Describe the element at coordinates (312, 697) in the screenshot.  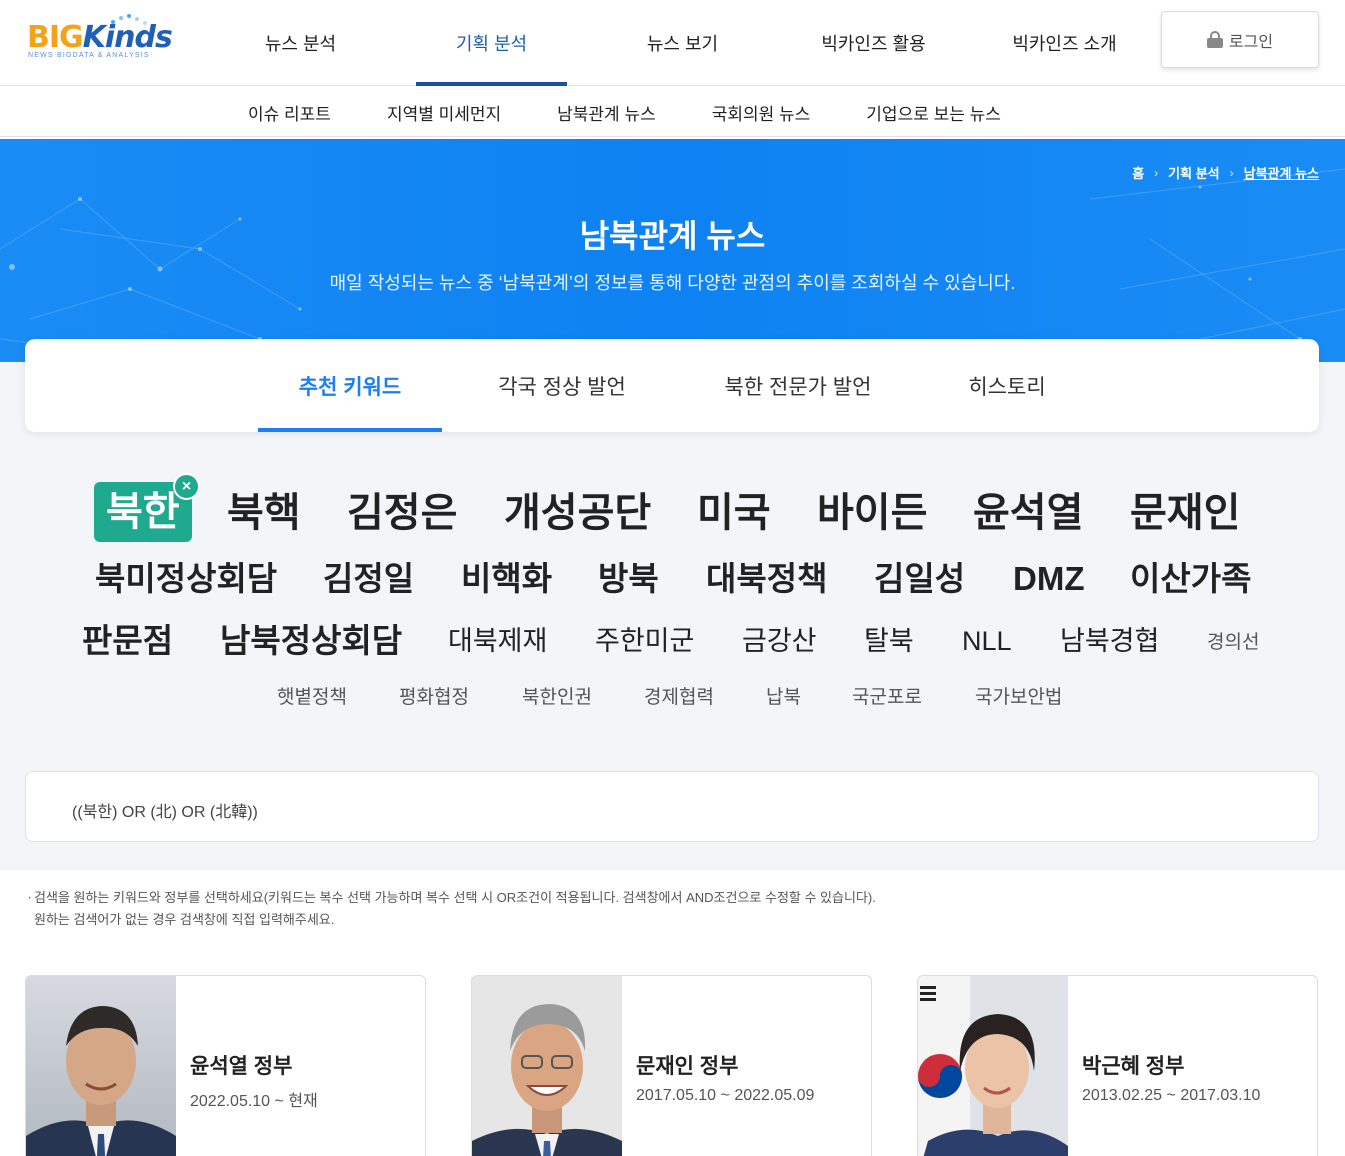
I see `keyword-item: 햇볕정책` at that location.